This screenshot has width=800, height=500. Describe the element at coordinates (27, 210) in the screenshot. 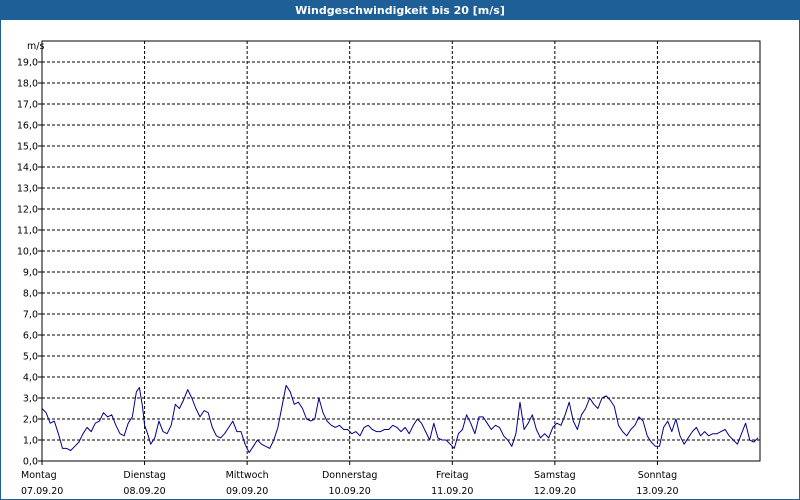

I see `y-tick-label: 12,0` at that location.